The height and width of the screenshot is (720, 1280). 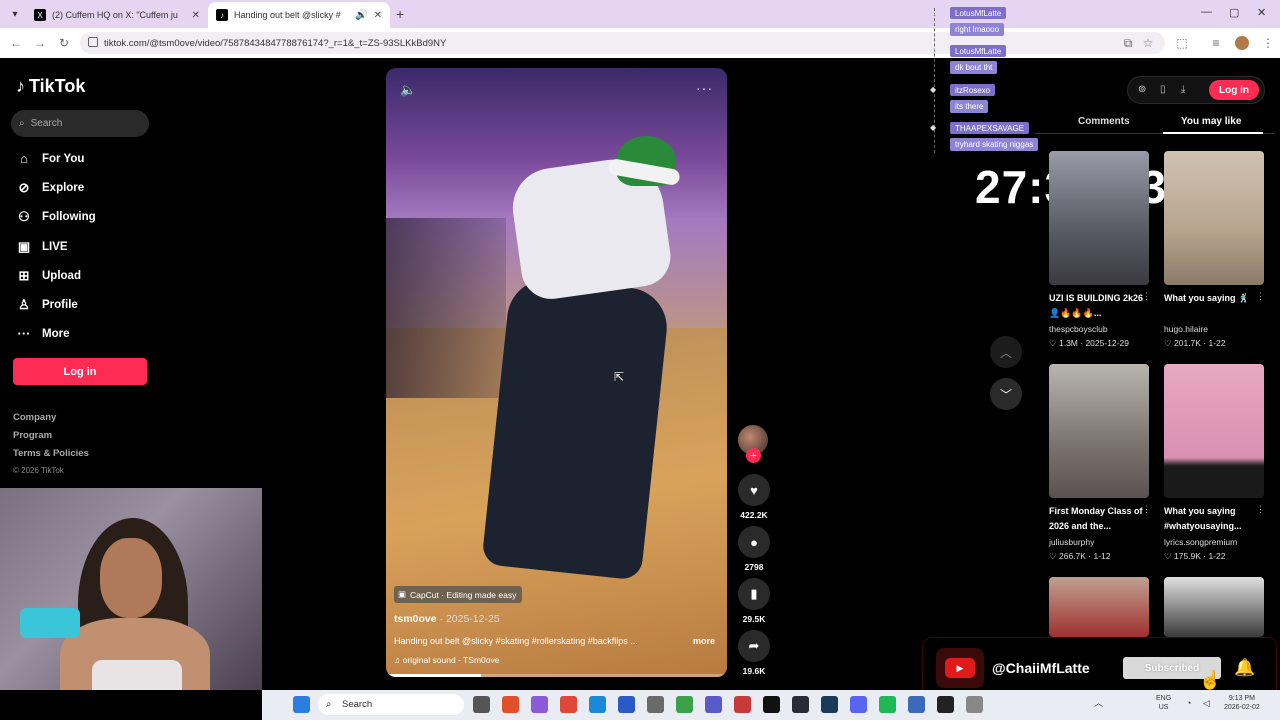 What do you see at coordinates (447, 619) in the screenshot?
I see `video-author: tsm0ove · 2025-12-25` at bounding box center [447, 619].